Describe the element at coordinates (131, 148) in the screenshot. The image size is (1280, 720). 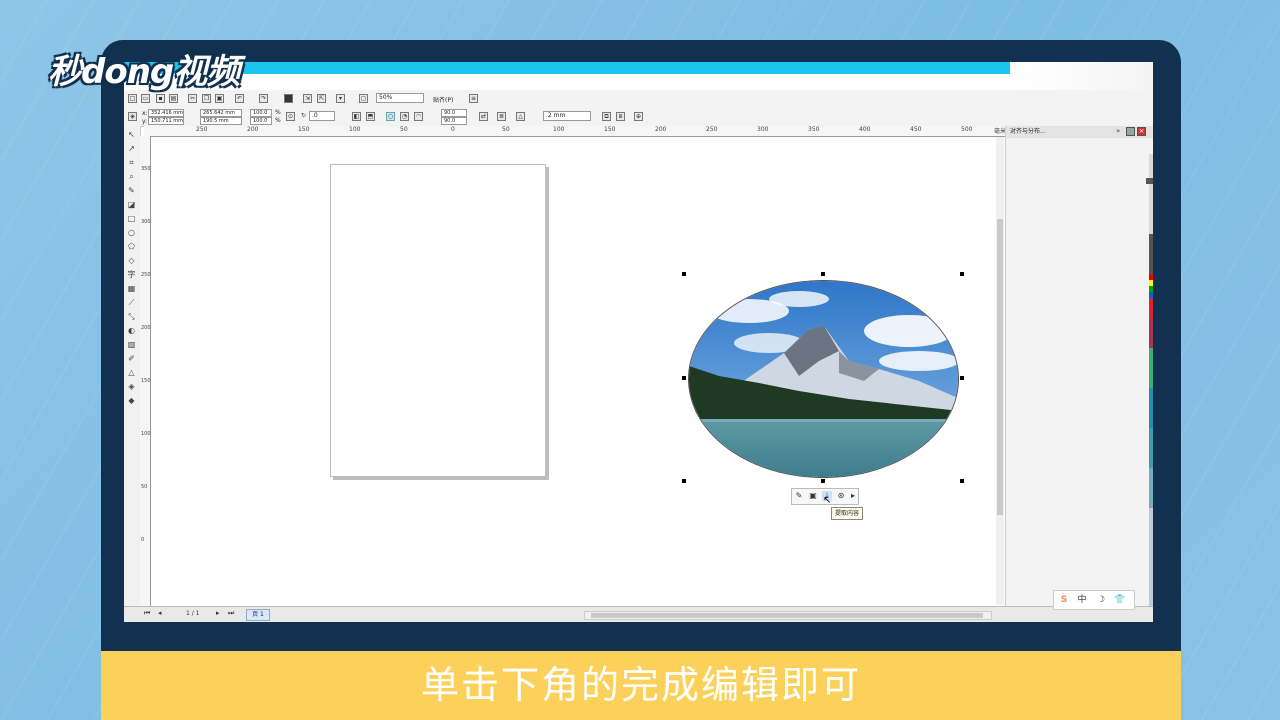
I see `shape-tool-icon: ↗` at that location.